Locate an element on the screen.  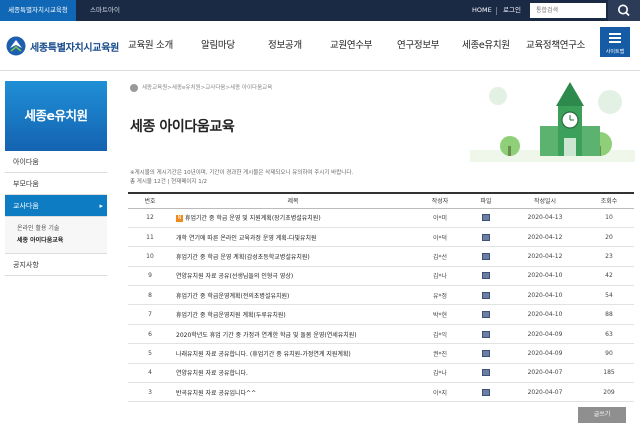
row-number: 3 is located at coordinates (150, 392).